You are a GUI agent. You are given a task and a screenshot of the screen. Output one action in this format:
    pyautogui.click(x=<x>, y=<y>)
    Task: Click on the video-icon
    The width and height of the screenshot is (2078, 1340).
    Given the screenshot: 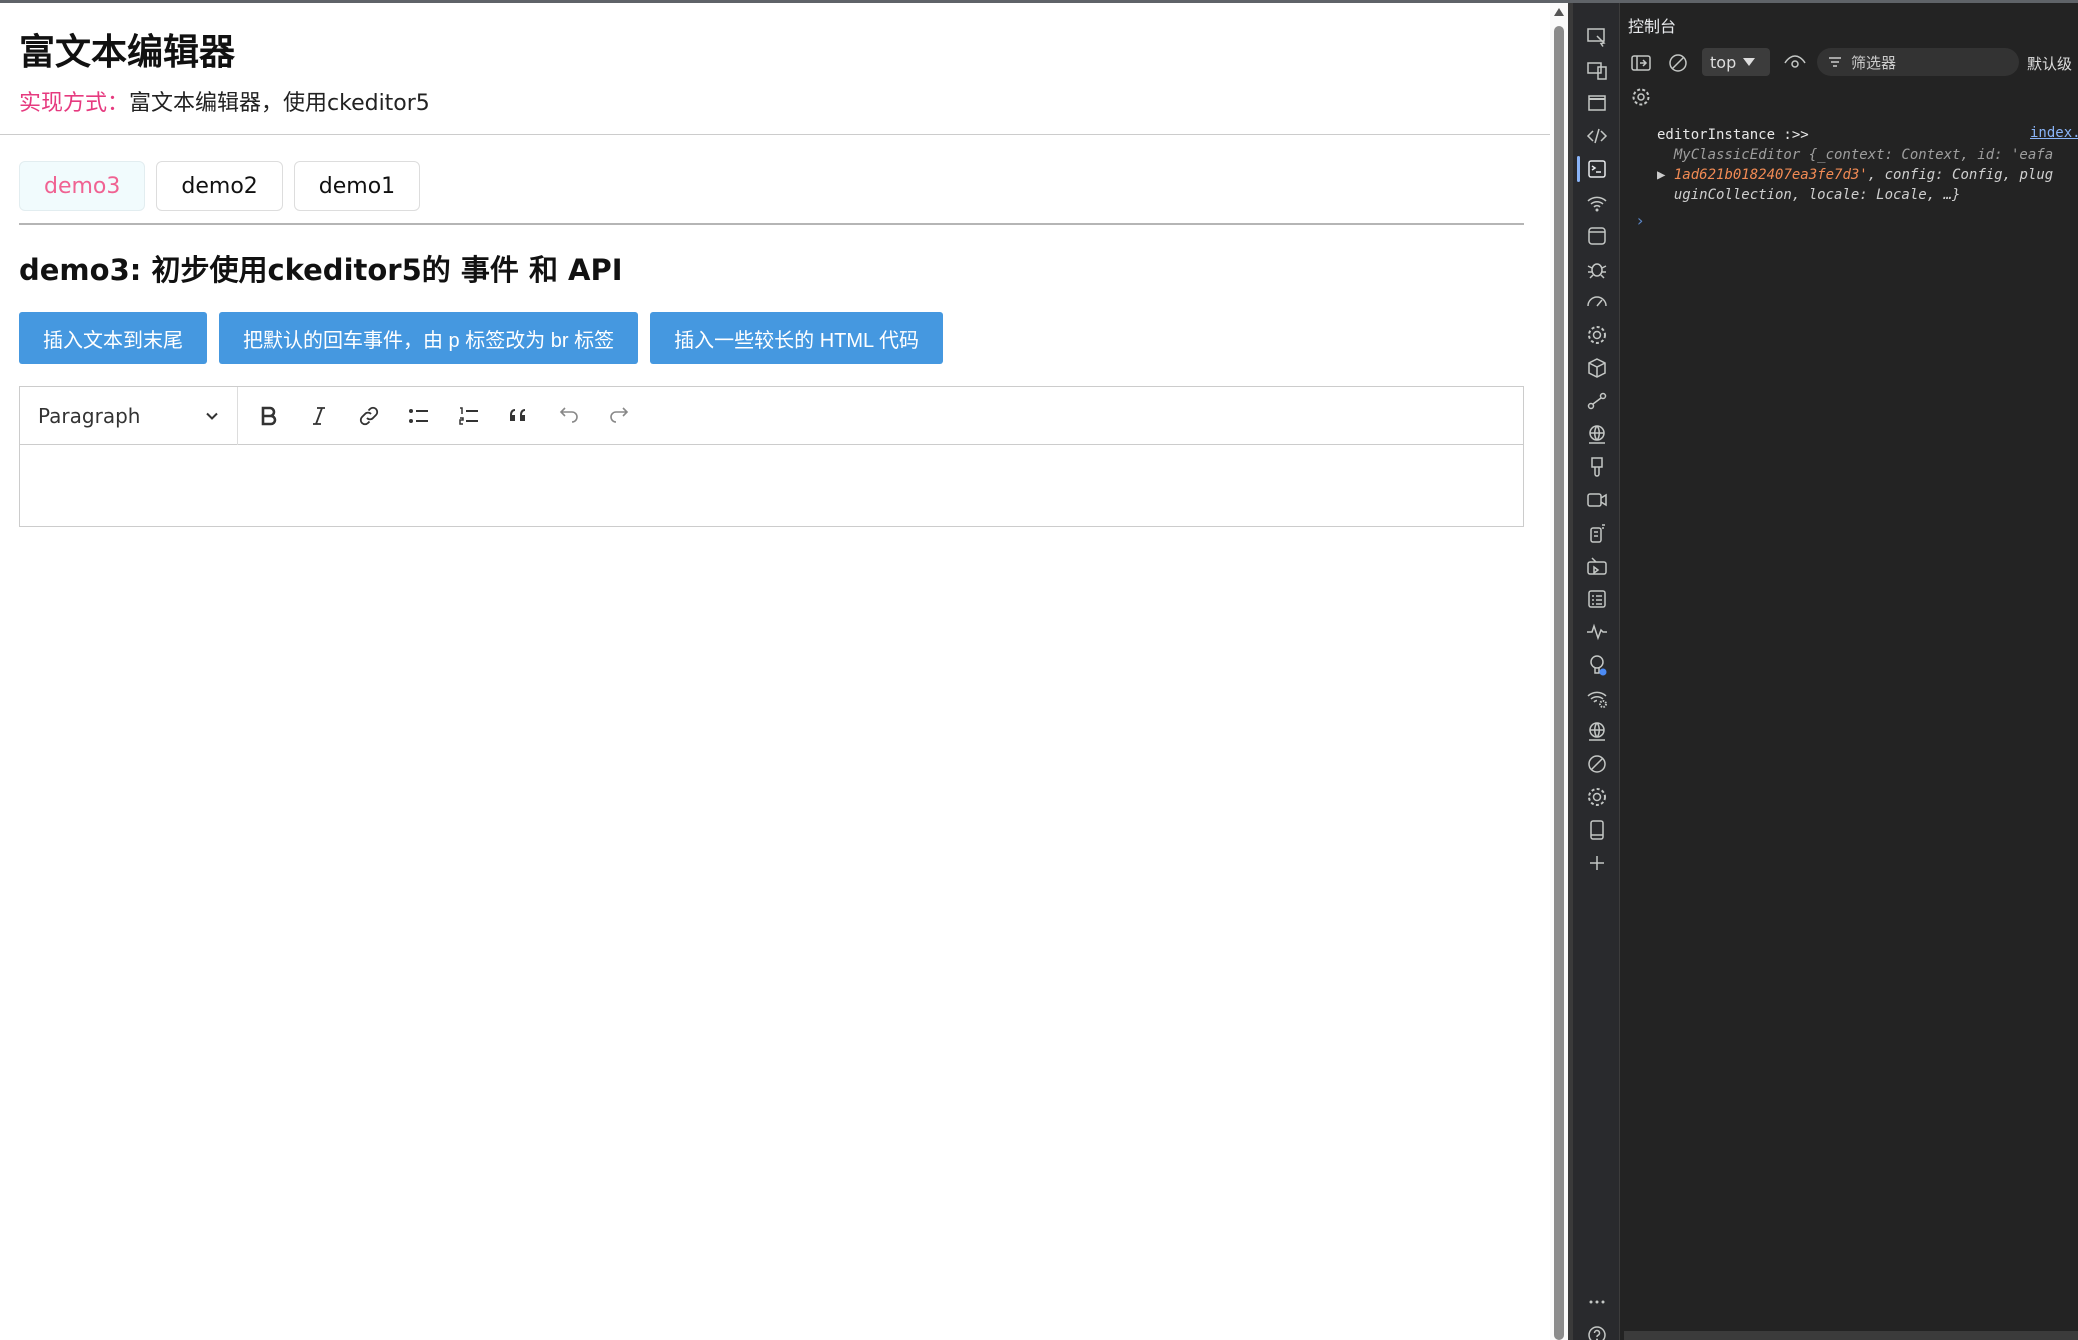 What is the action you would take?
    pyautogui.click(x=1597, y=500)
    